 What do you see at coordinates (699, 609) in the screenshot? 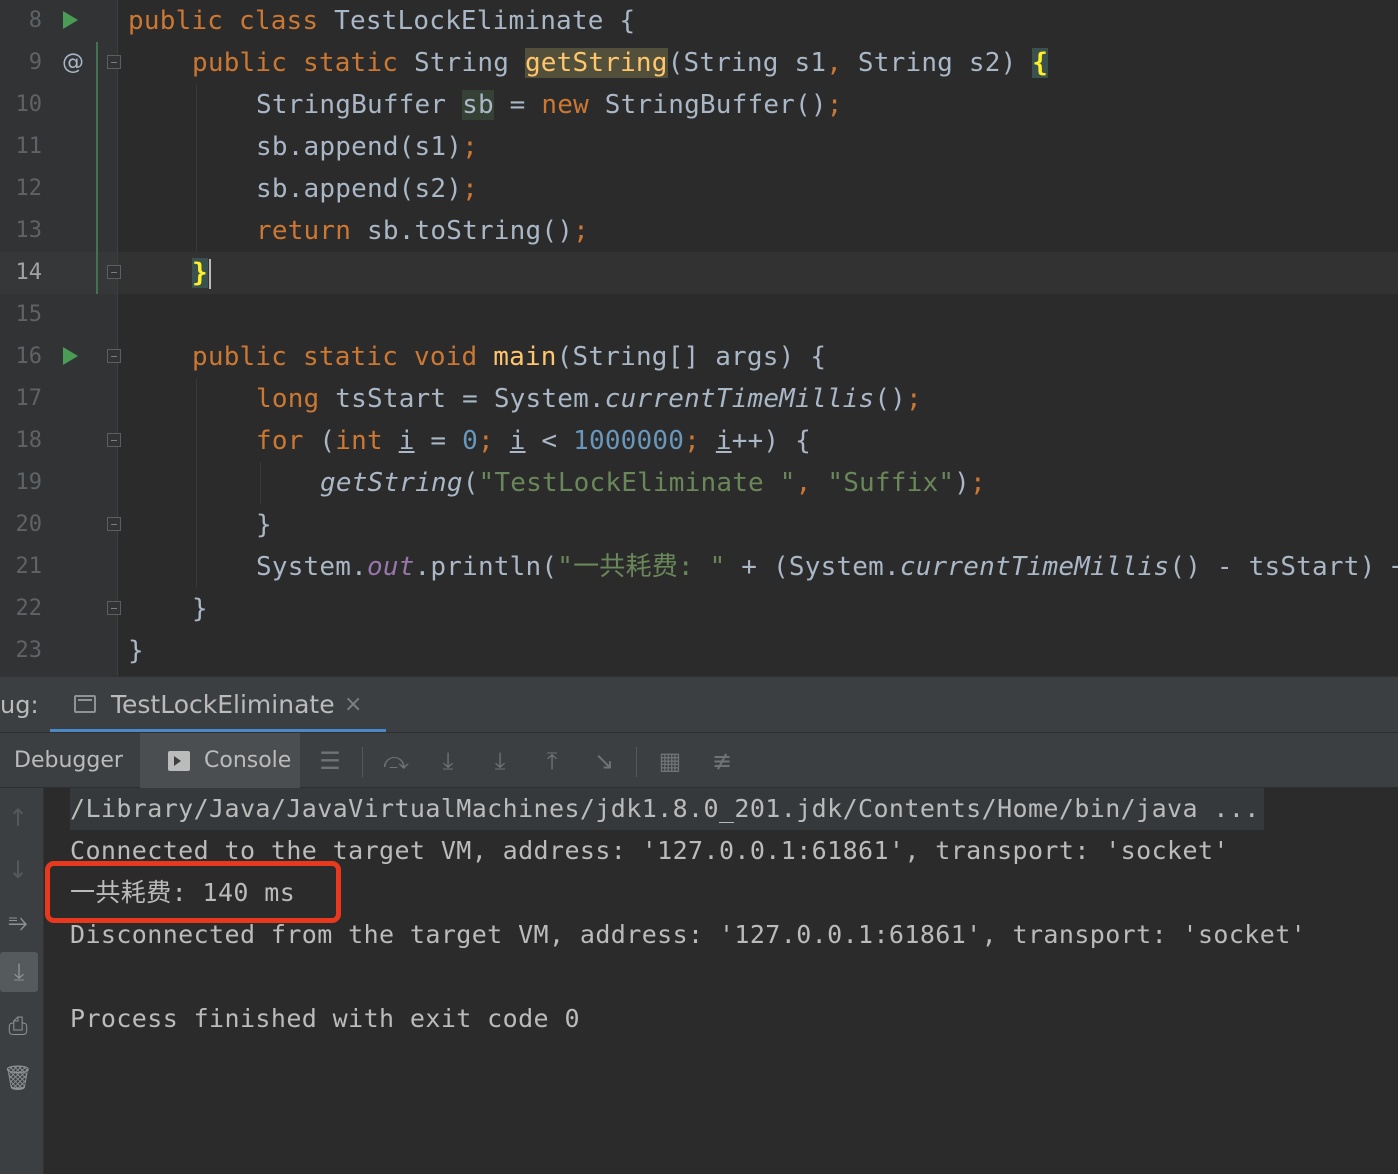
I see `code-line-22: 22 }` at bounding box center [699, 609].